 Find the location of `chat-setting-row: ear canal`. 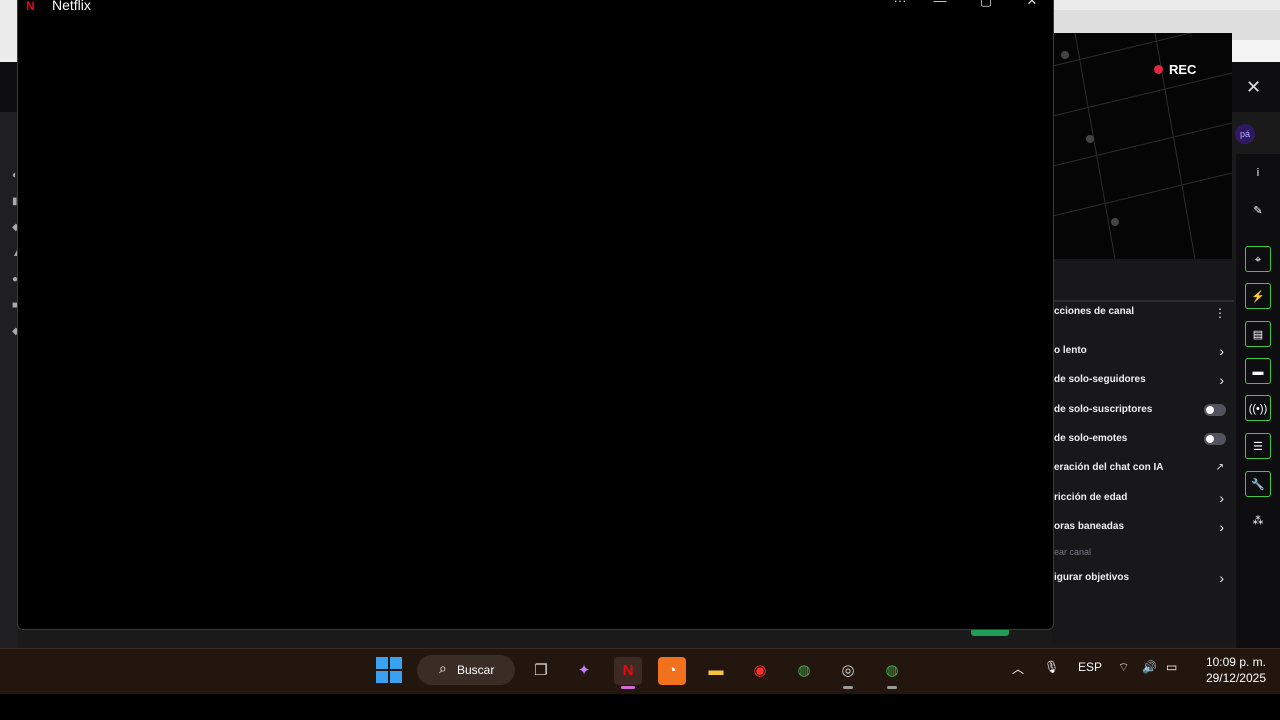

chat-setting-row: ear canal is located at coordinates (1142, 552).